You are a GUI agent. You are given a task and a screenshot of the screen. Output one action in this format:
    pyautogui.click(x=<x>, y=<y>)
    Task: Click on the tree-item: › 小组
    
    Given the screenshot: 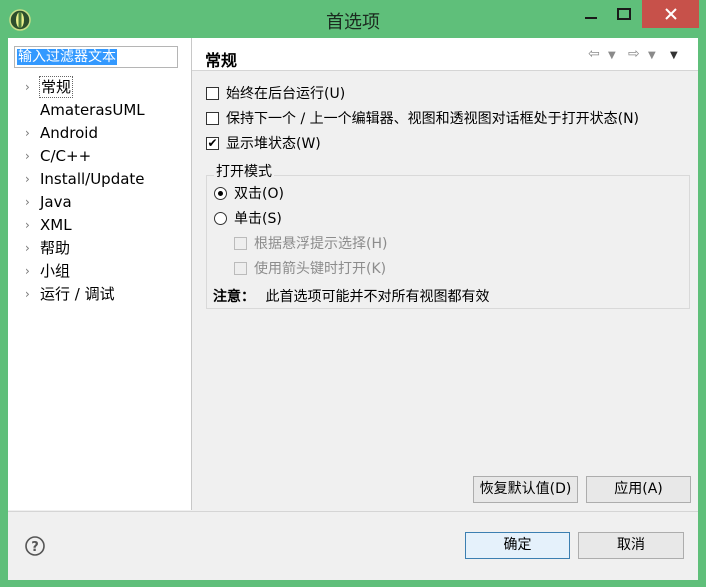 What is the action you would take?
    pyautogui.click(x=99, y=271)
    